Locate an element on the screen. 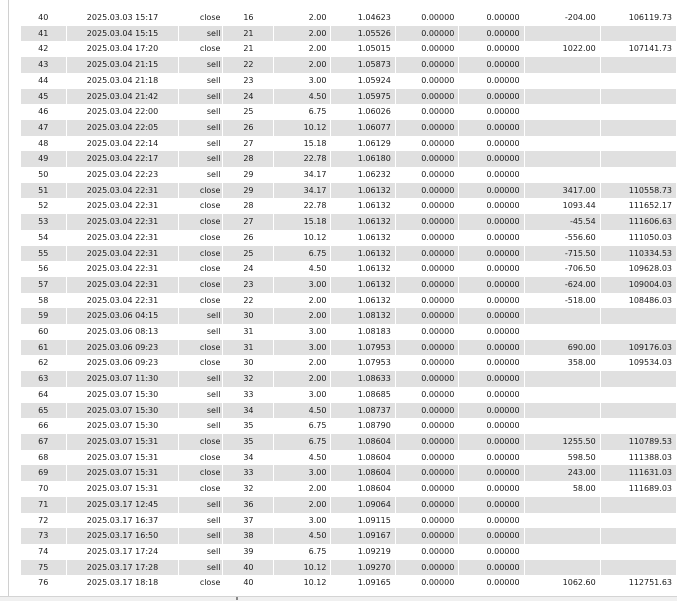  order-cell: 31 is located at coordinates (248, 332).